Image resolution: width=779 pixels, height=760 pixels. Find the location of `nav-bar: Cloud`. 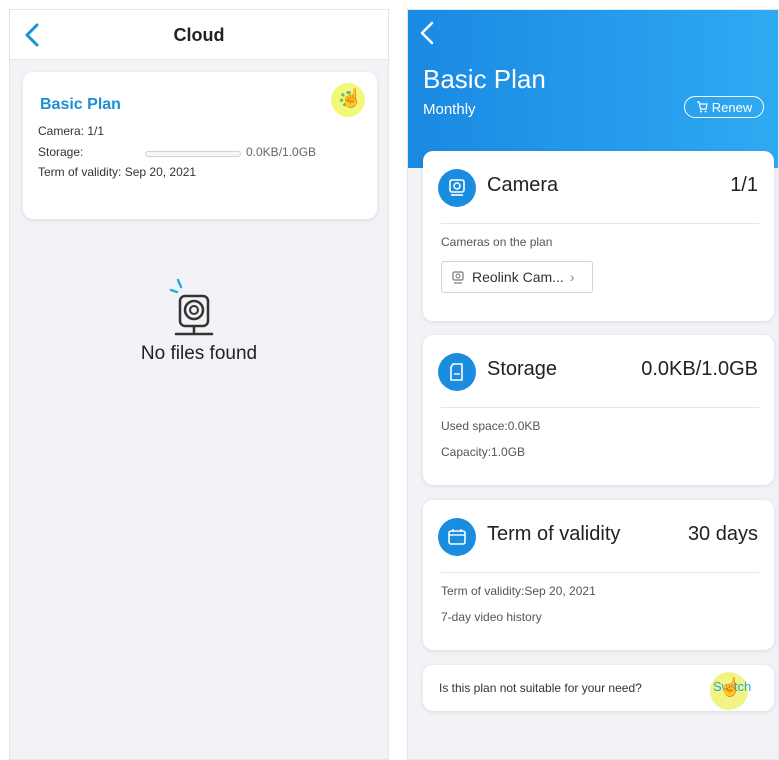

nav-bar: Cloud is located at coordinates (199, 35).